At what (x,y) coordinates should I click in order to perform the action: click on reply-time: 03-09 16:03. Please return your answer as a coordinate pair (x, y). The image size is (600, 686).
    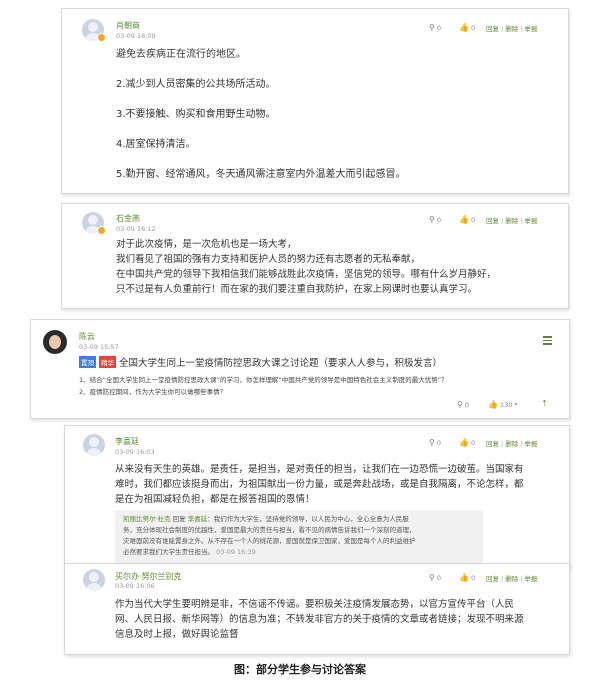
    Looking at the image, I should click on (135, 452).